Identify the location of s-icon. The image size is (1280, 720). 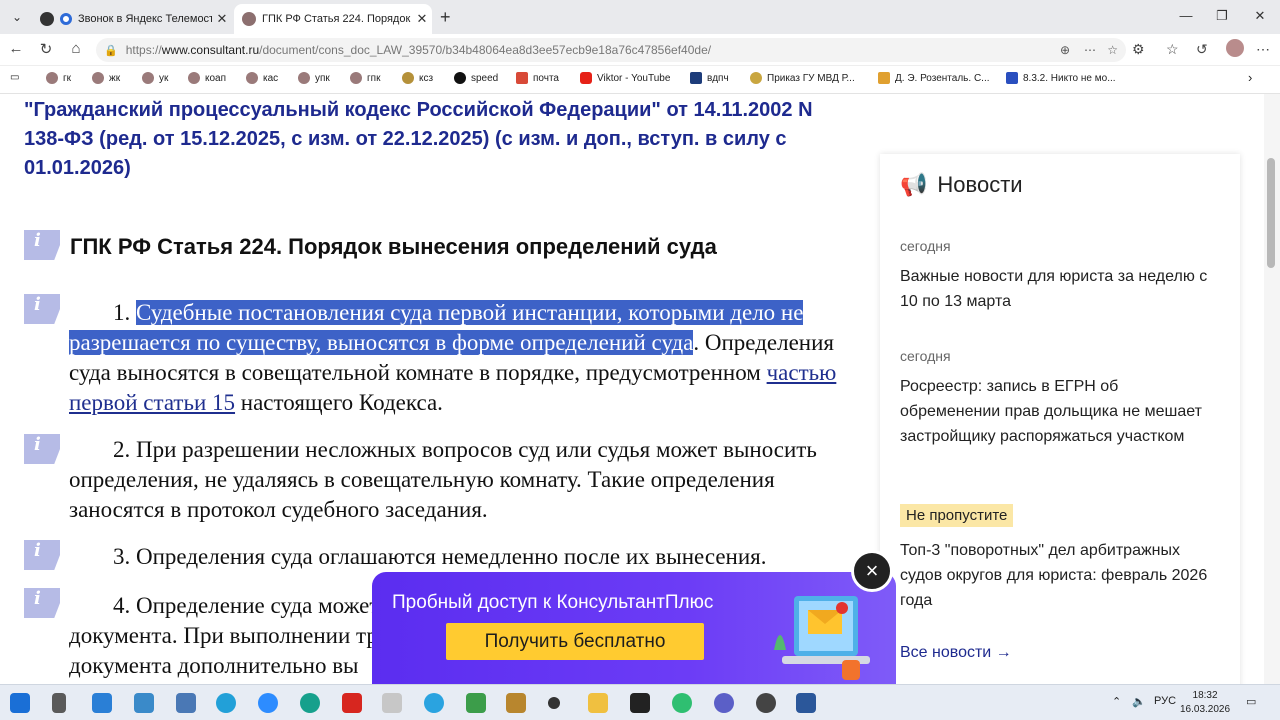
(1012, 78).